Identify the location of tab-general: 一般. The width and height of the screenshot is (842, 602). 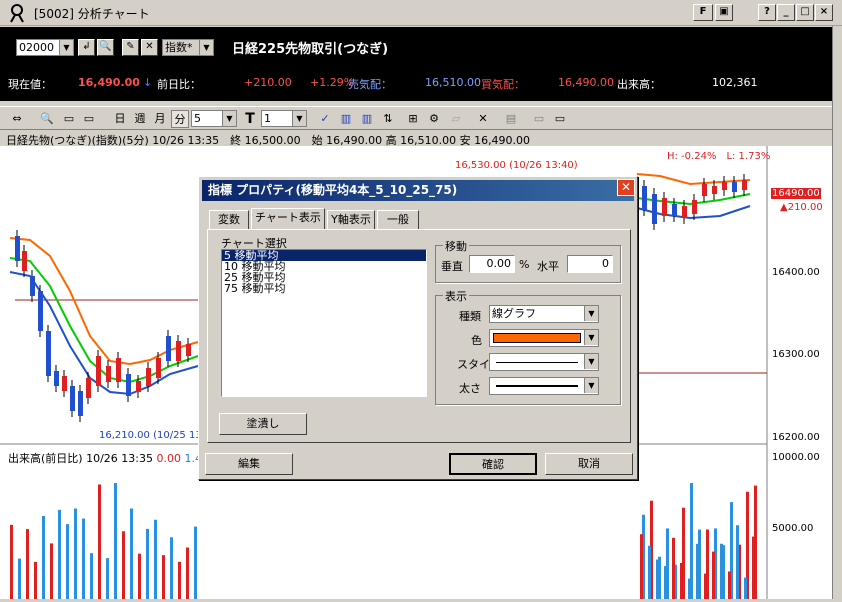
(398, 220).